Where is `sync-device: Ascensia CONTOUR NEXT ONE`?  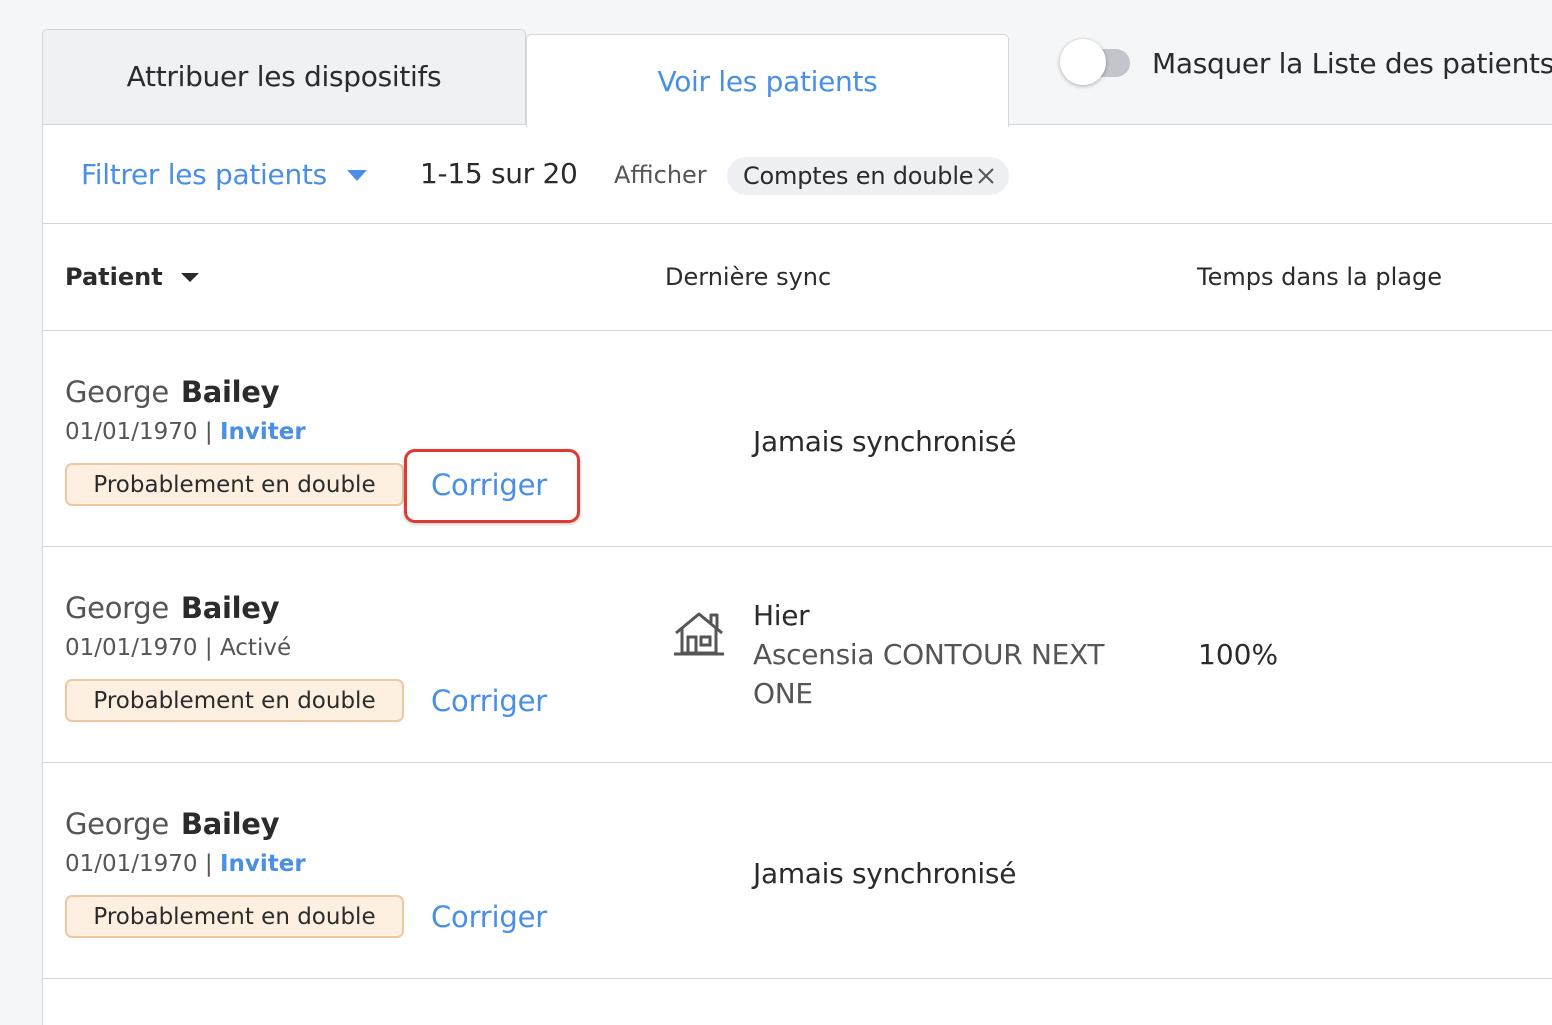 sync-device: Ascensia CONTOUR NEXT ONE is located at coordinates (929, 674).